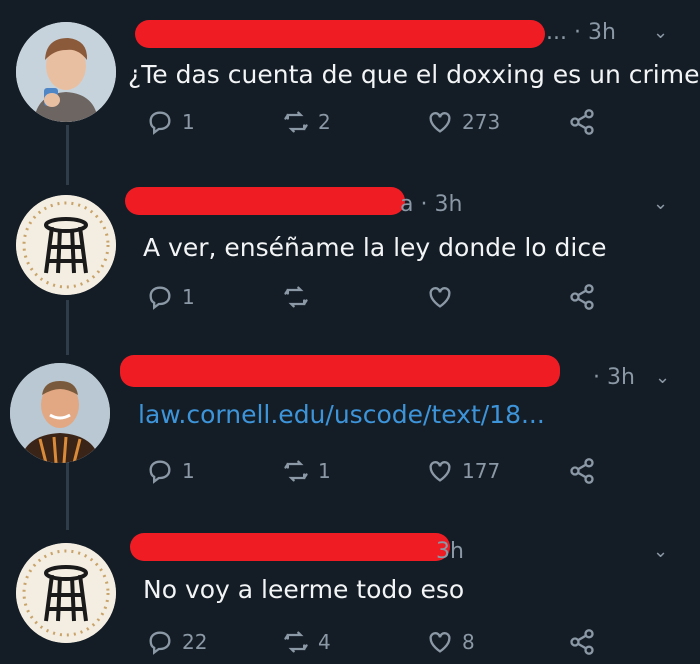 This screenshot has width=700, height=664. What do you see at coordinates (324, 642) in the screenshot?
I see `retweet-count: 4` at bounding box center [324, 642].